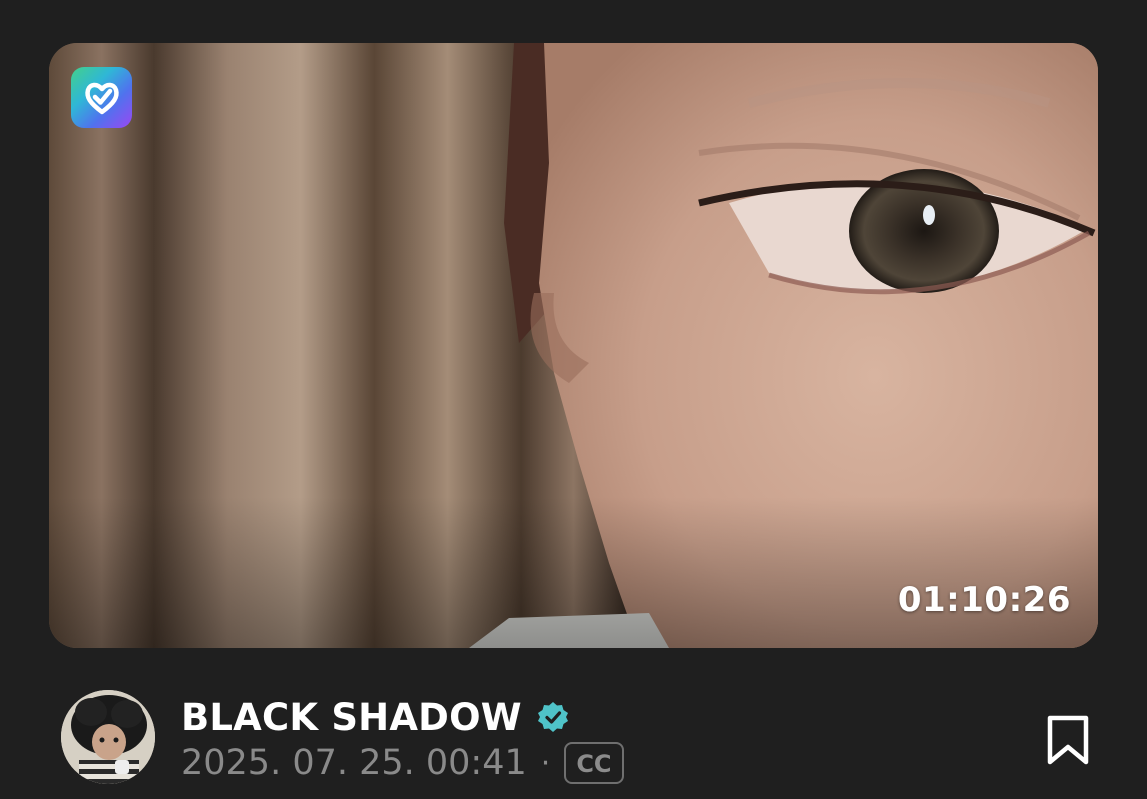 This screenshot has height=799, width=1147. I want to click on bookmark-icon, so click(1068, 740).